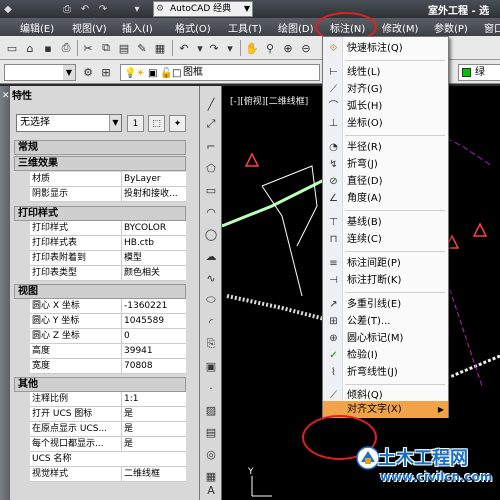 The width and height of the screenshot is (500, 500). I want to click on section-view: 视图, so click(100, 291).